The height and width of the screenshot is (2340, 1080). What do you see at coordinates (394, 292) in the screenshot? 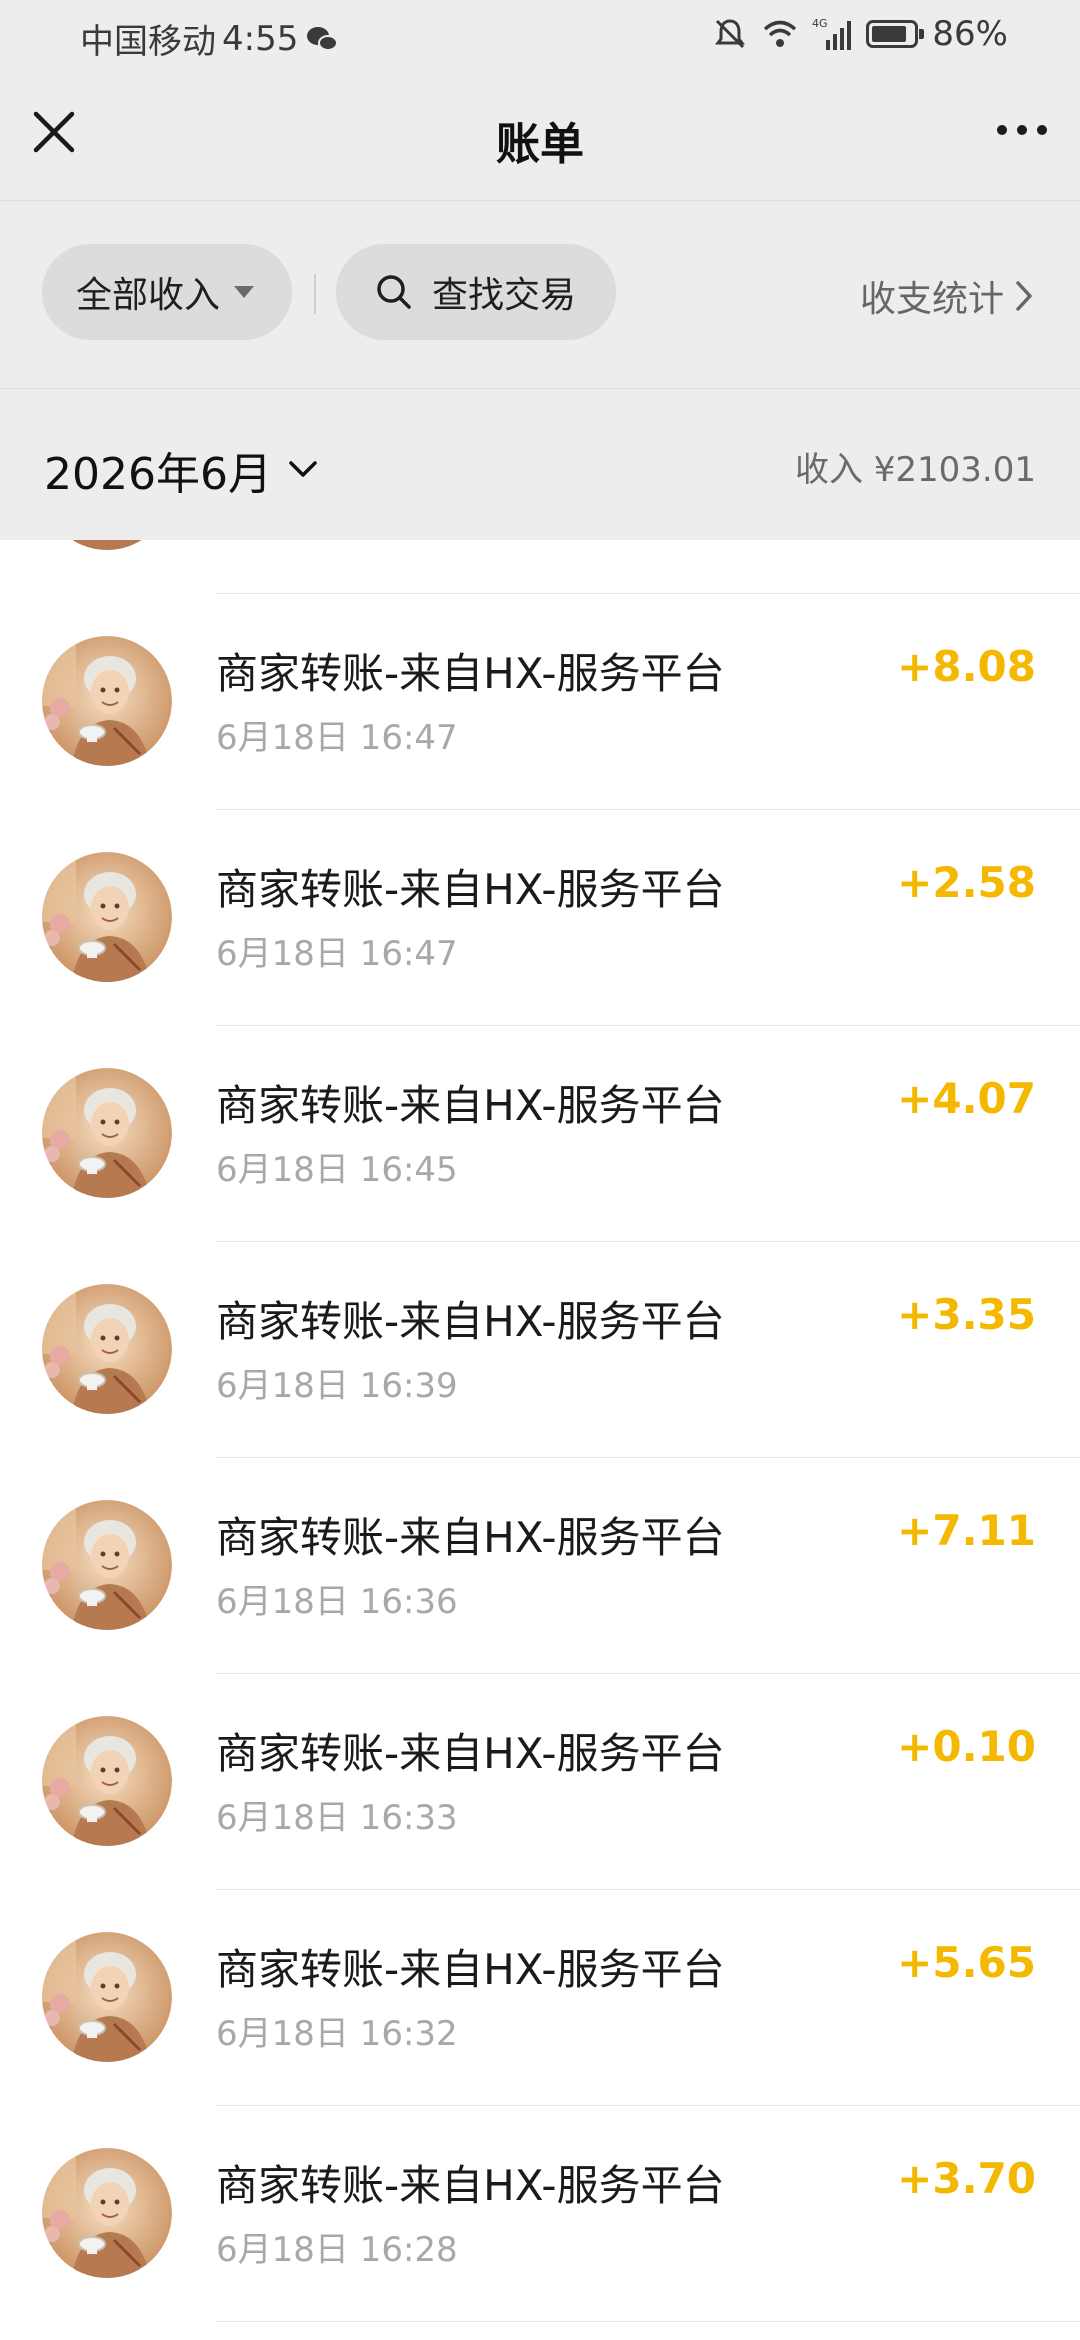
I see `search-icon` at bounding box center [394, 292].